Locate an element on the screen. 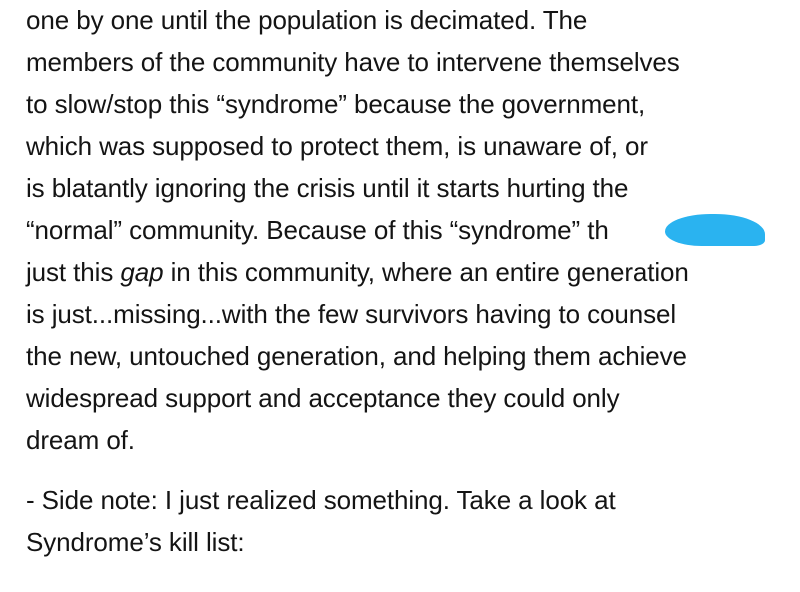 The height and width of the screenshot is (592, 800). text-line: Syndrome’s kill list: is located at coordinates (135, 542).